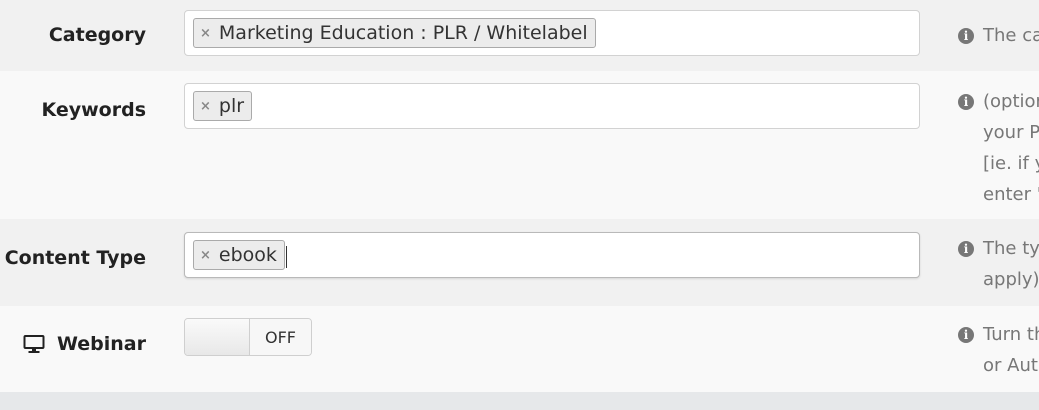  Describe the element at coordinates (1011, 248) in the screenshot. I see `content-type-help-line: The ty` at that location.